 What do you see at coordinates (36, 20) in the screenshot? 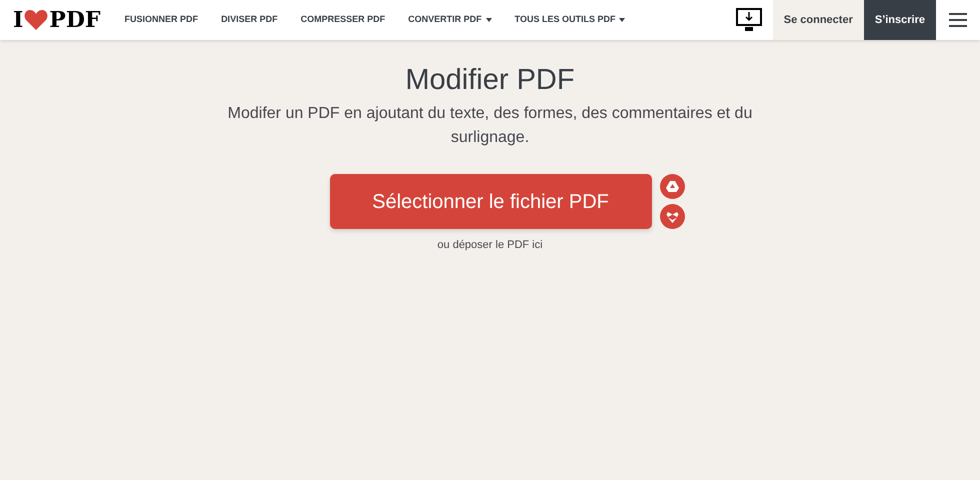
I see `heart-icon` at bounding box center [36, 20].